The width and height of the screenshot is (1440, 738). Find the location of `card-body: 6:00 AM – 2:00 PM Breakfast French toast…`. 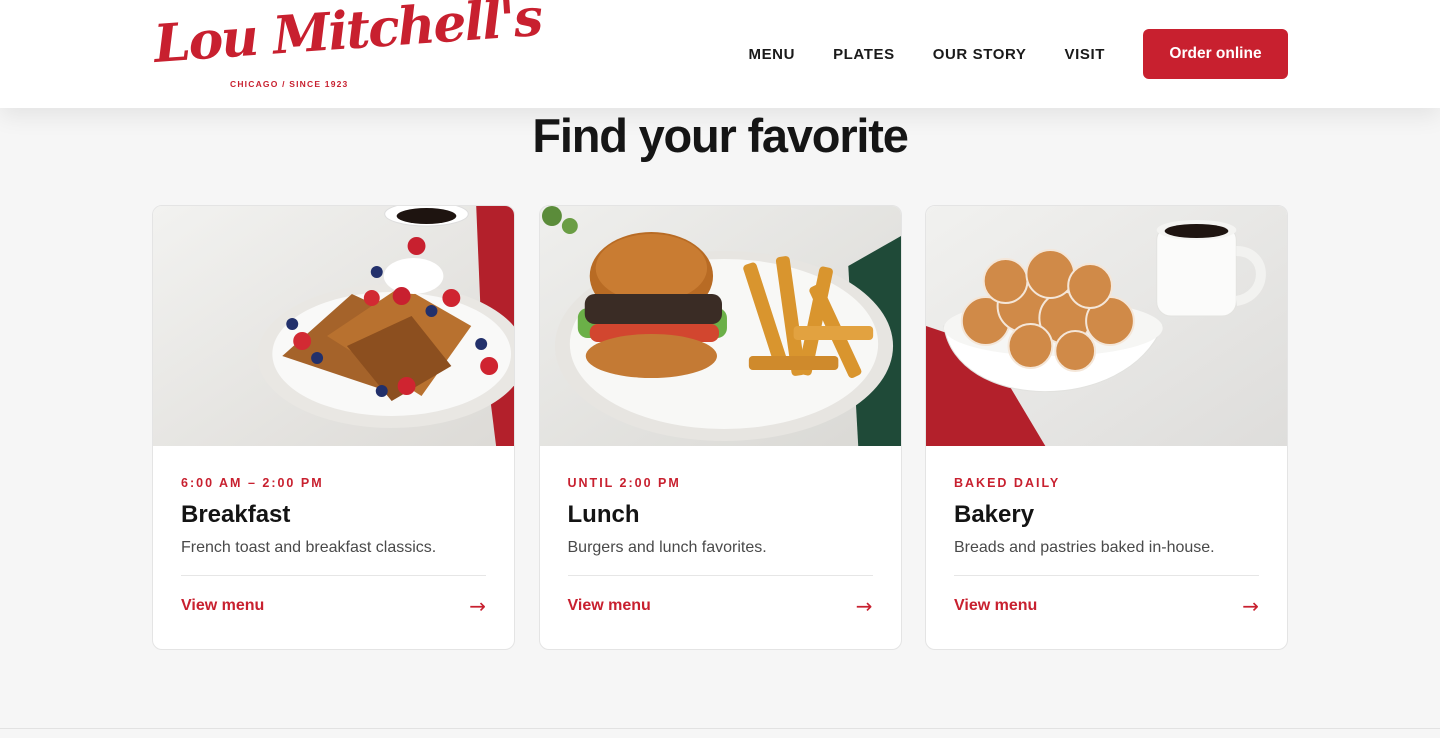

card-body: 6:00 AM – 2:00 PM Breakfast French toast… is located at coordinates (333, 531).